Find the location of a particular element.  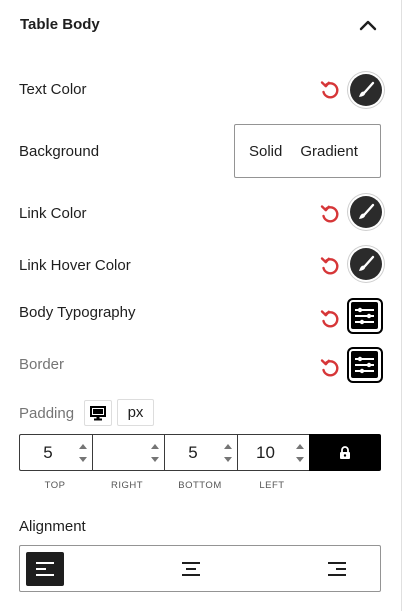

background-gradient-option: Gradient is located at coordinates (329, 151).